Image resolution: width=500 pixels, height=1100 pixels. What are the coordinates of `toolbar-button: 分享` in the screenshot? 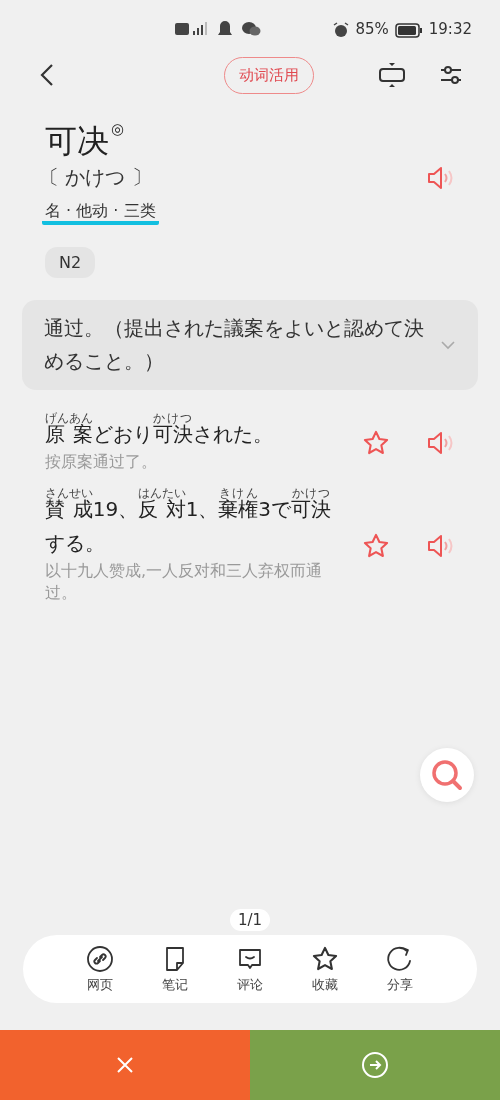 It's located at (399, 969).